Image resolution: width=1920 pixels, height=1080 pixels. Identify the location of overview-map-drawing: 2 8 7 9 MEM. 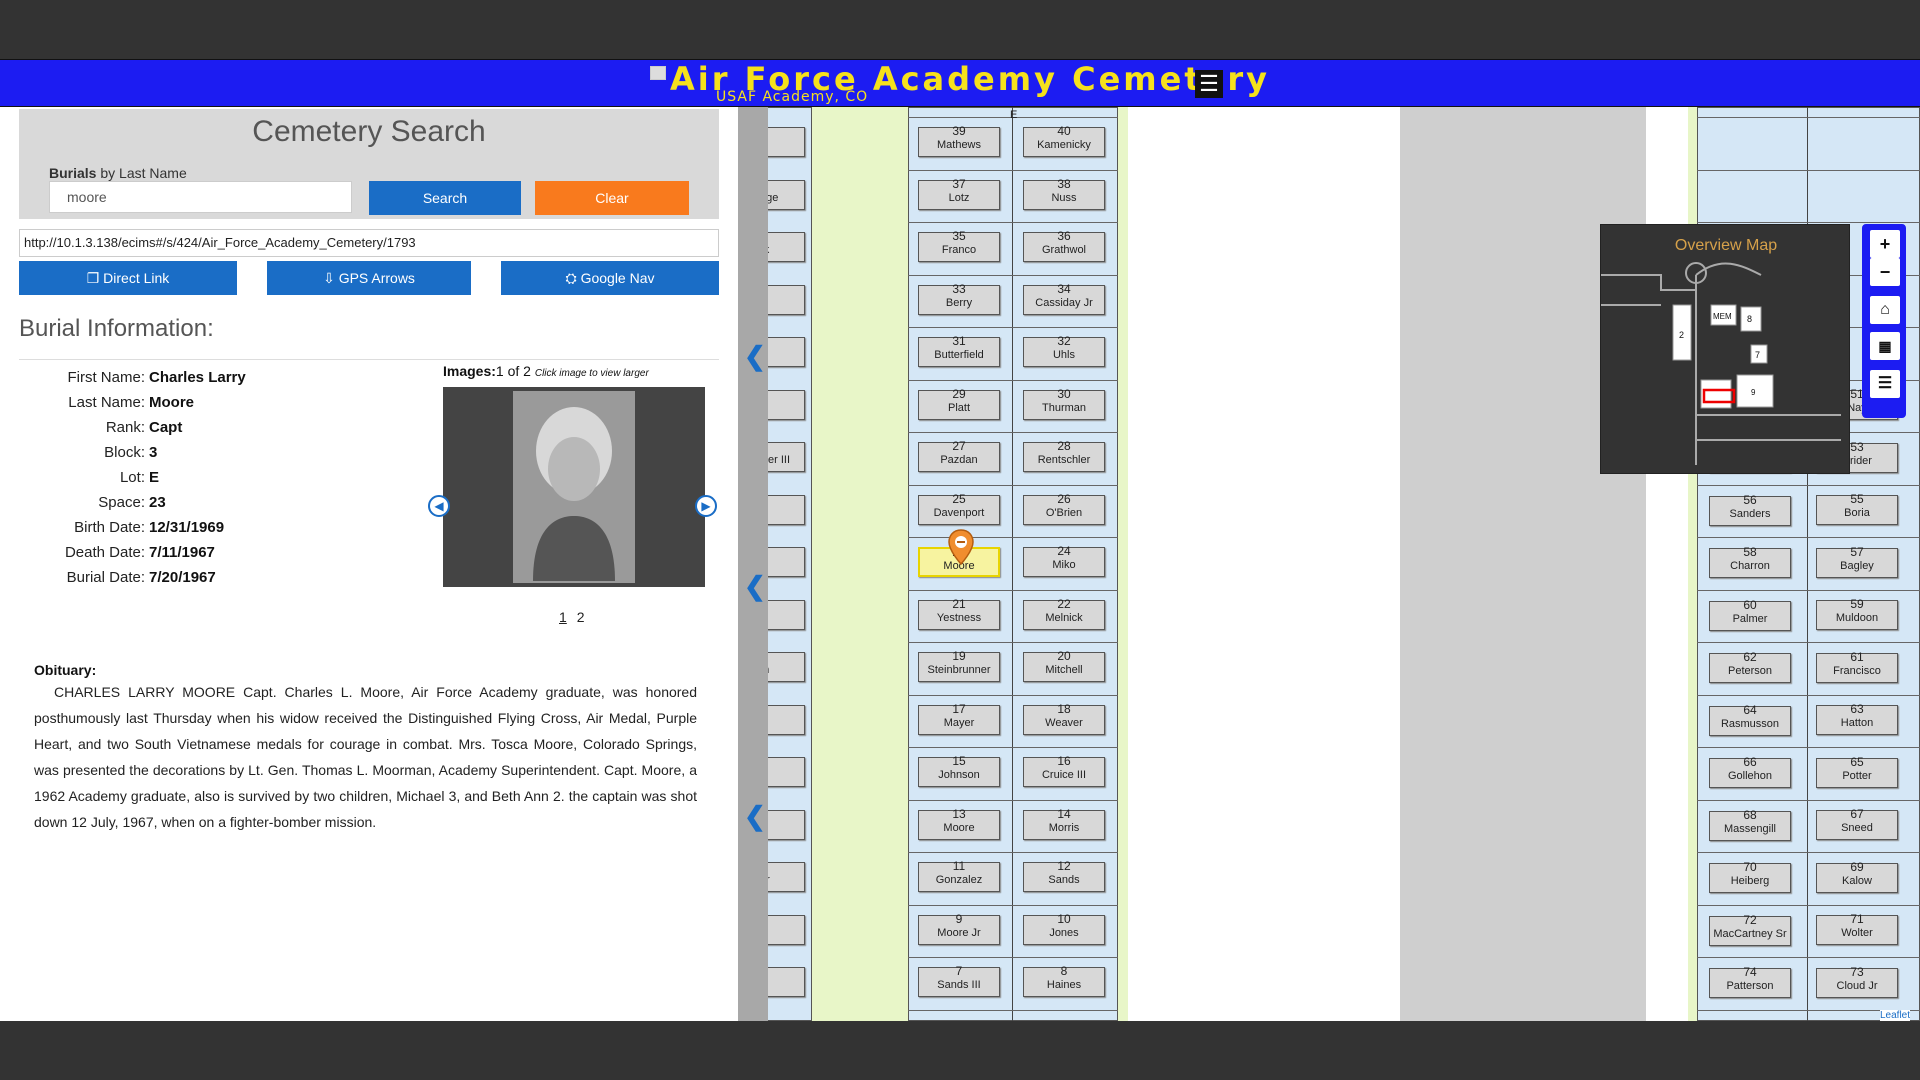
(1726, 350).